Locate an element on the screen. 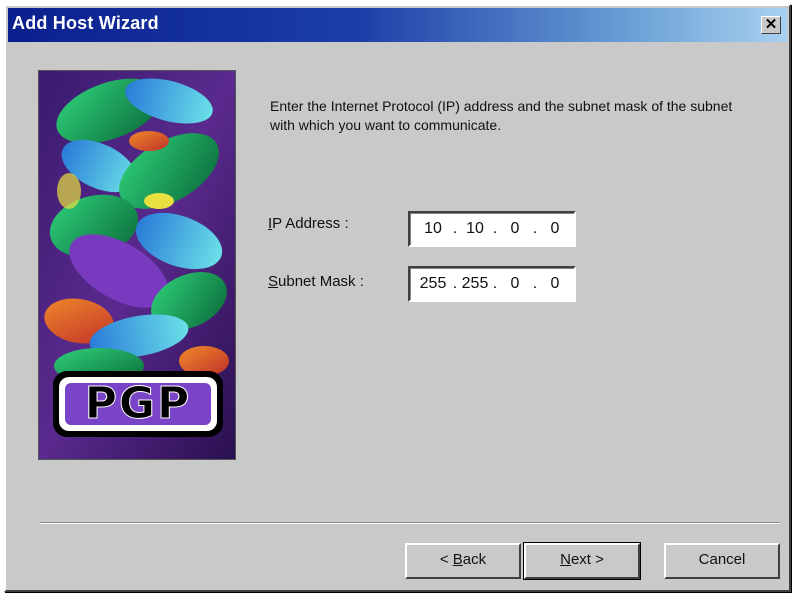 The image size is (795, 596). cancel-button: Cancel is located at coordinates (722, 561).